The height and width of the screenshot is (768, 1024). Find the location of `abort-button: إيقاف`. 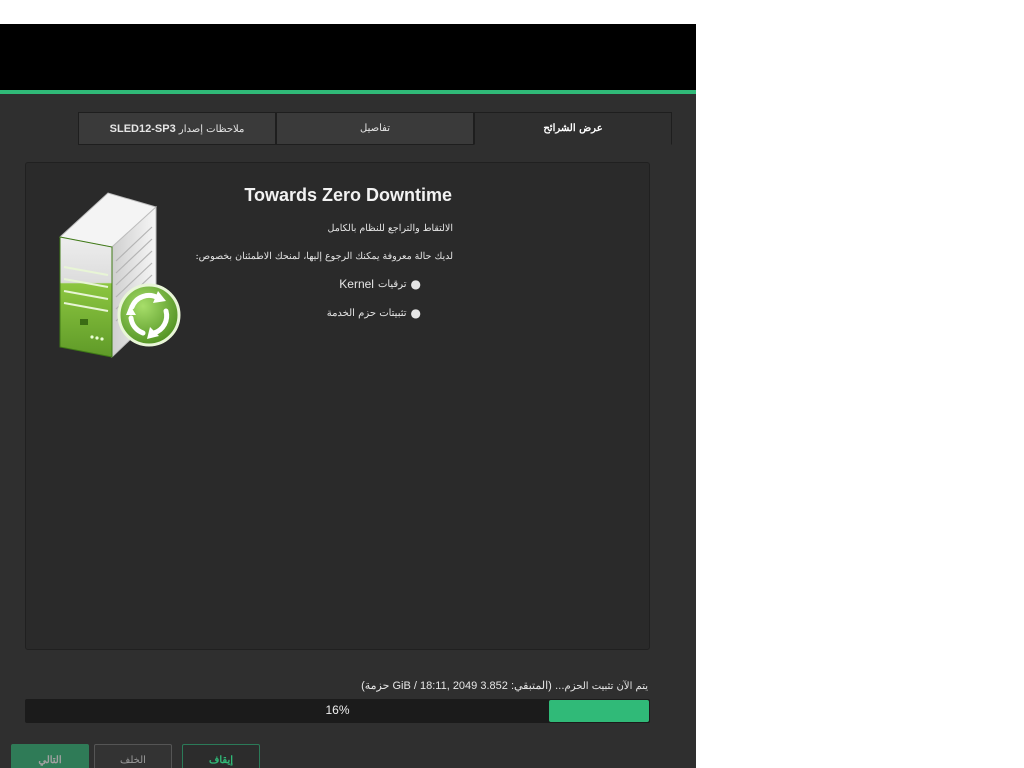

abort-button: إيقاف is located at coordinates (221, 756).